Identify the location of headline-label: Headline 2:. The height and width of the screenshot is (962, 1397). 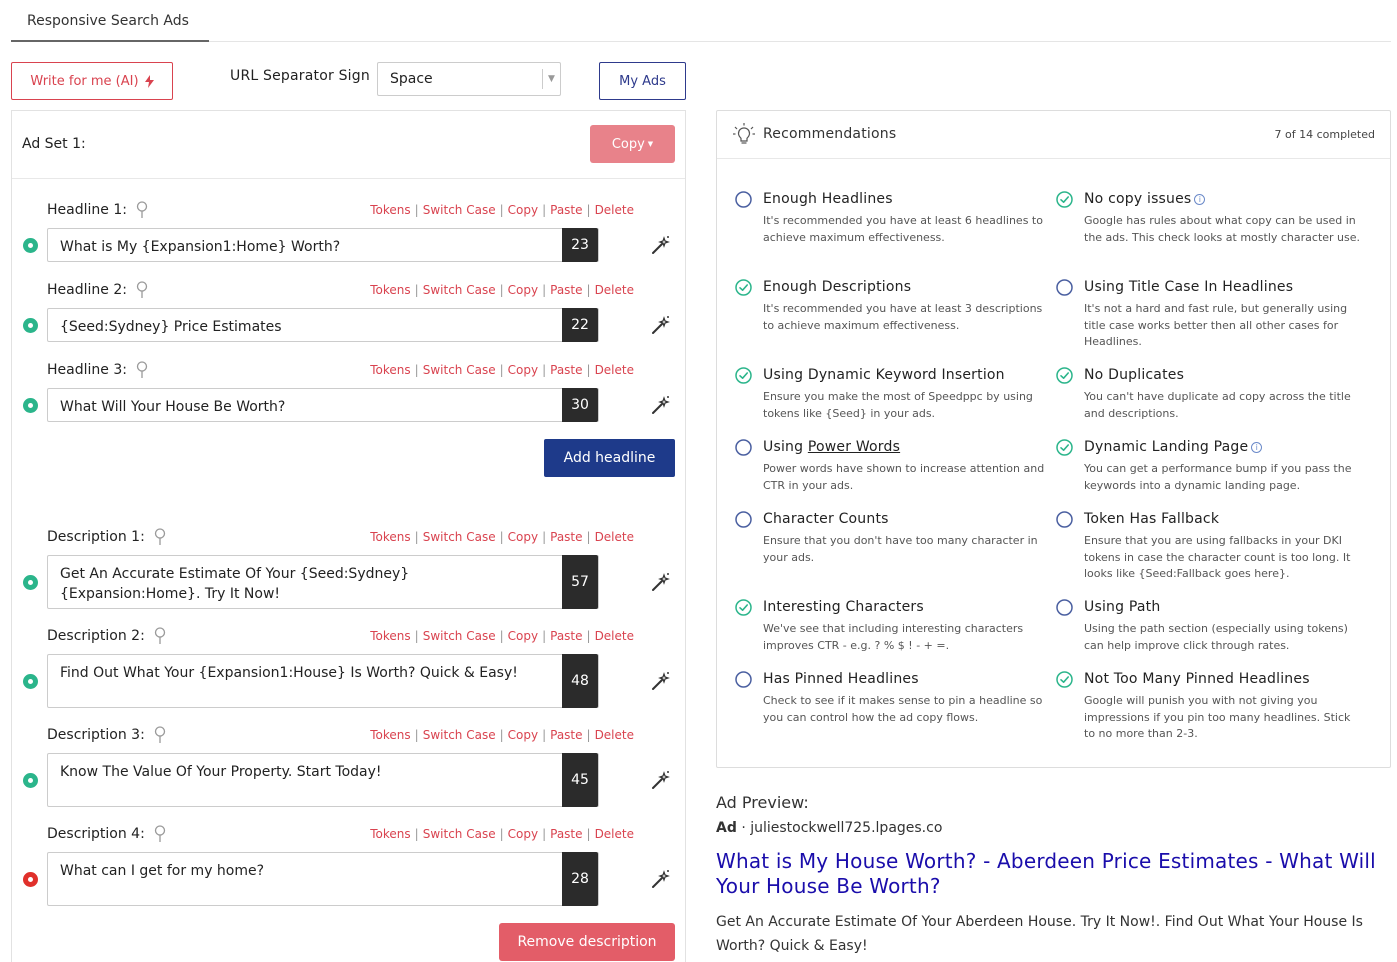
(98, 290).